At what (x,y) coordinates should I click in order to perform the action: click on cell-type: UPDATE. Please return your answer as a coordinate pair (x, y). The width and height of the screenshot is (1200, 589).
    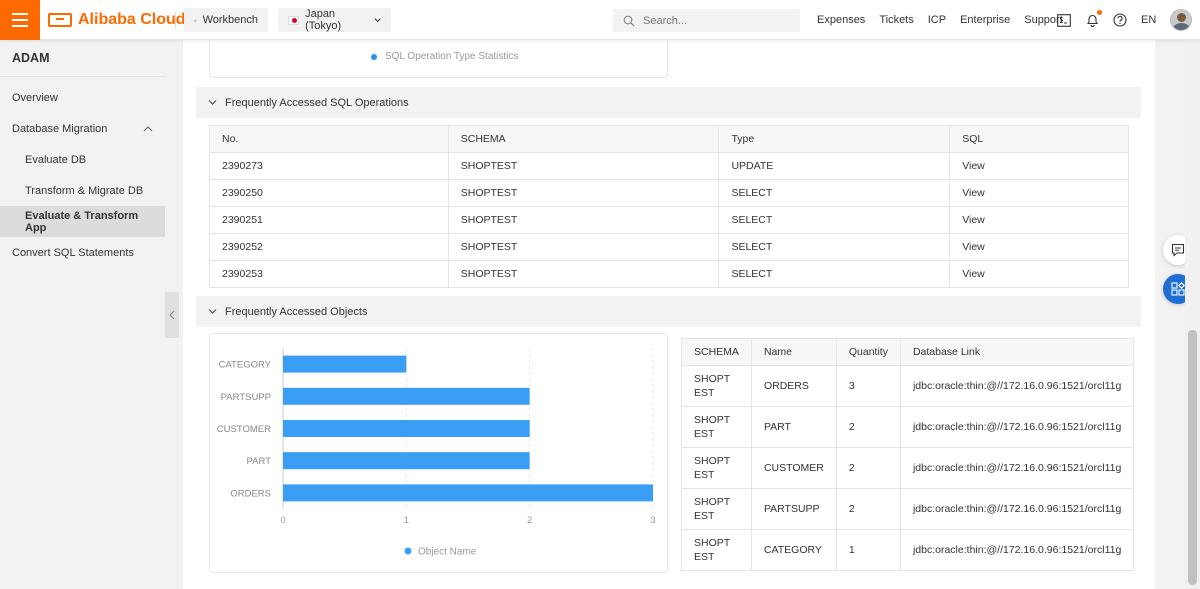
    Looking at the image, I should click on (834, 166).